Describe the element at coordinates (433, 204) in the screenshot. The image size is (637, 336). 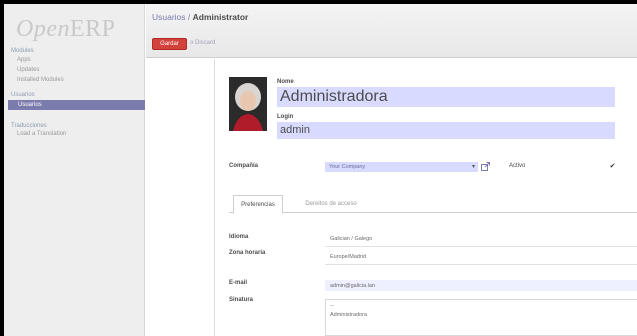
I see `form-tabs: Preferencias Dereitos de acceso` at that location.